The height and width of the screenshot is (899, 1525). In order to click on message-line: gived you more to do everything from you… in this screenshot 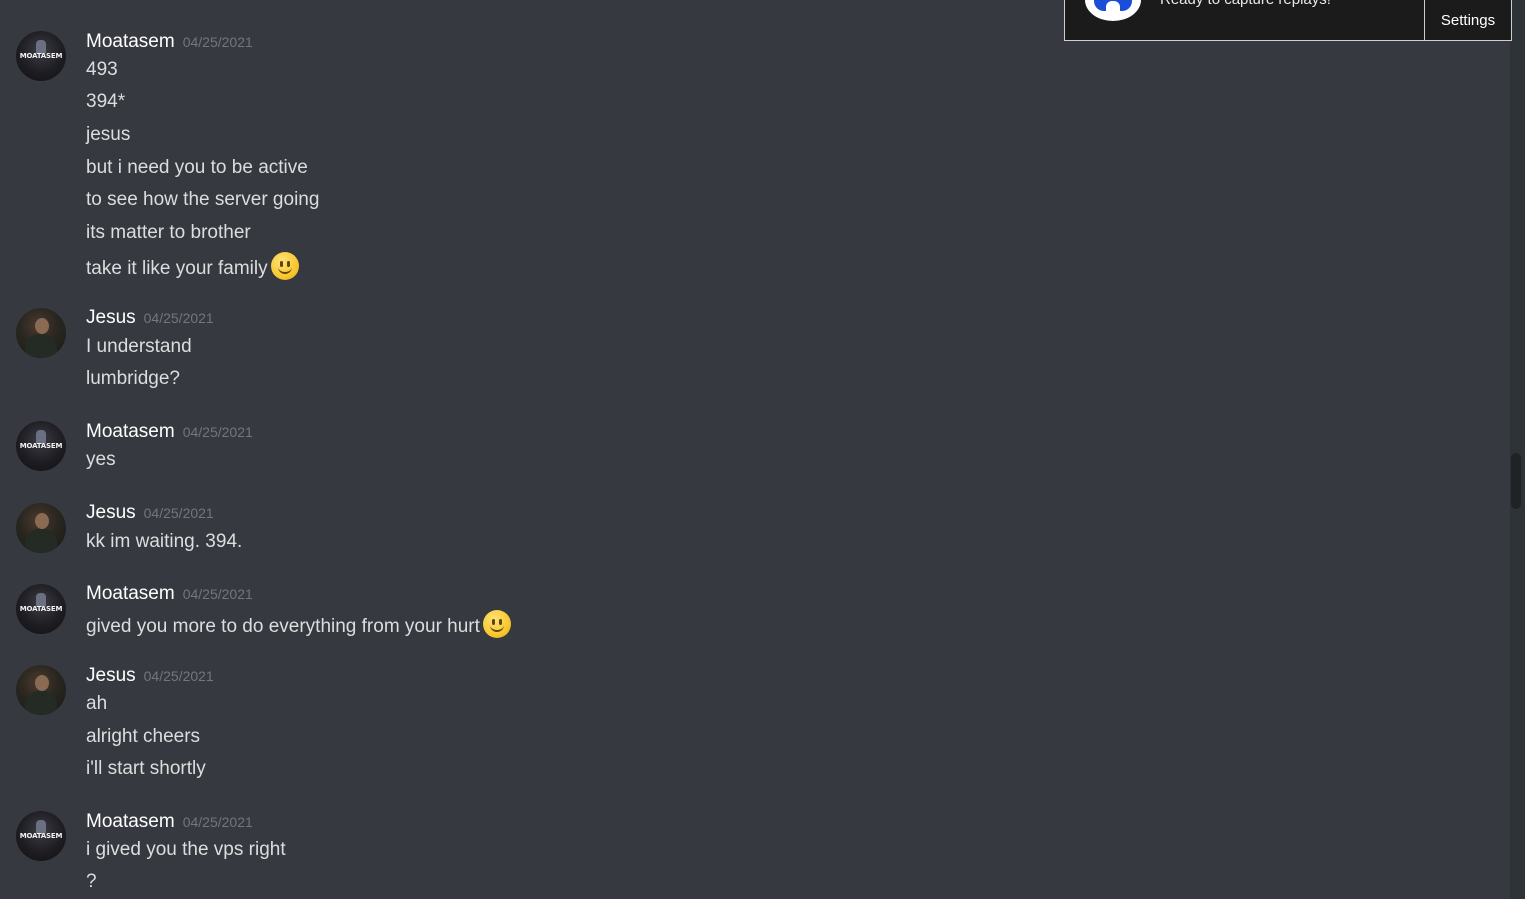, I will do `click(298, 625)`.